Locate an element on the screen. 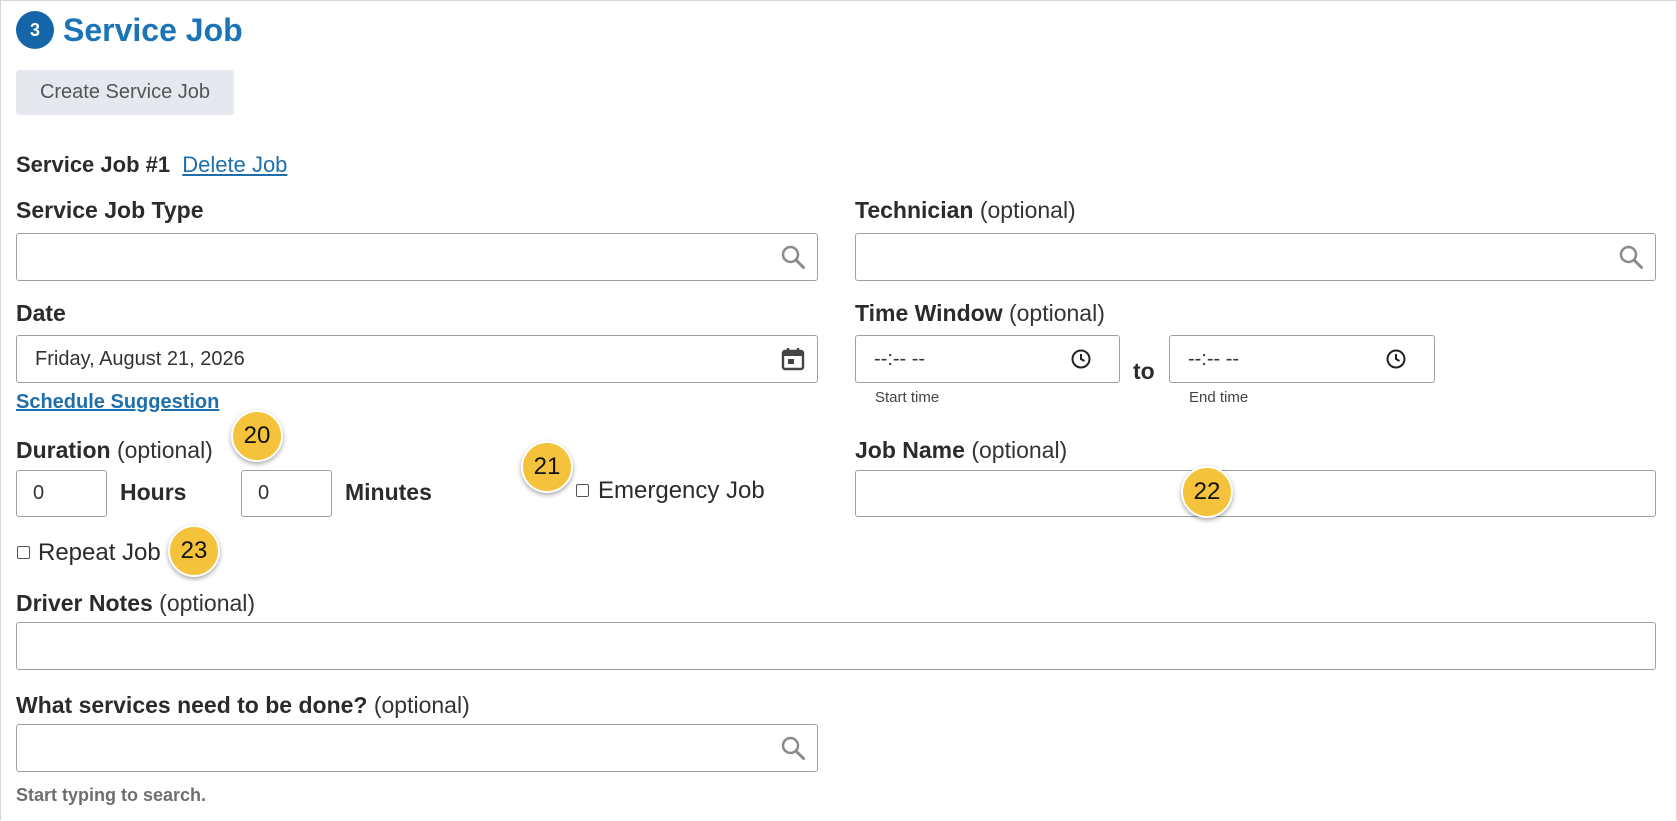 This screenshot has width=1677, height=821. duration-hours-input is located at coordinates (61, 493).